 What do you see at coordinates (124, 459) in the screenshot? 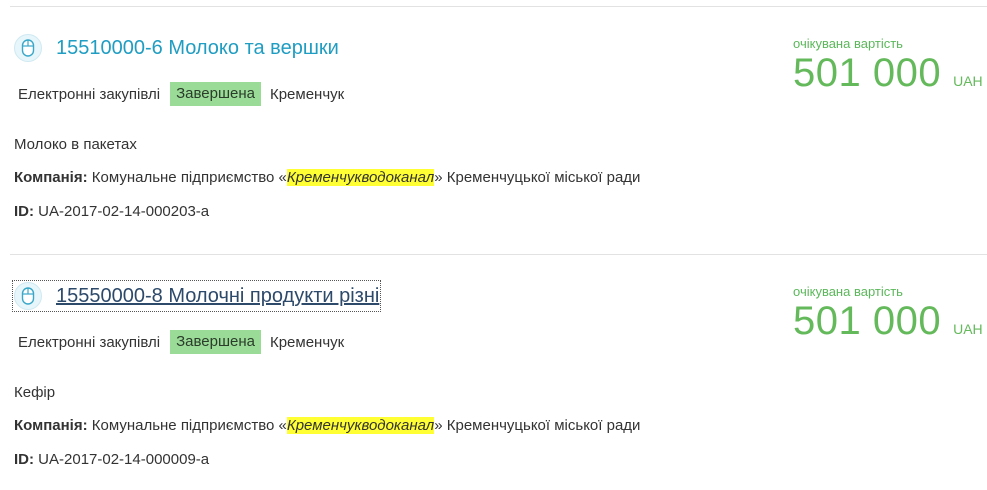
I see `id-value: UA-2017-02-14-000009-a` at bounding box center [124, 459].